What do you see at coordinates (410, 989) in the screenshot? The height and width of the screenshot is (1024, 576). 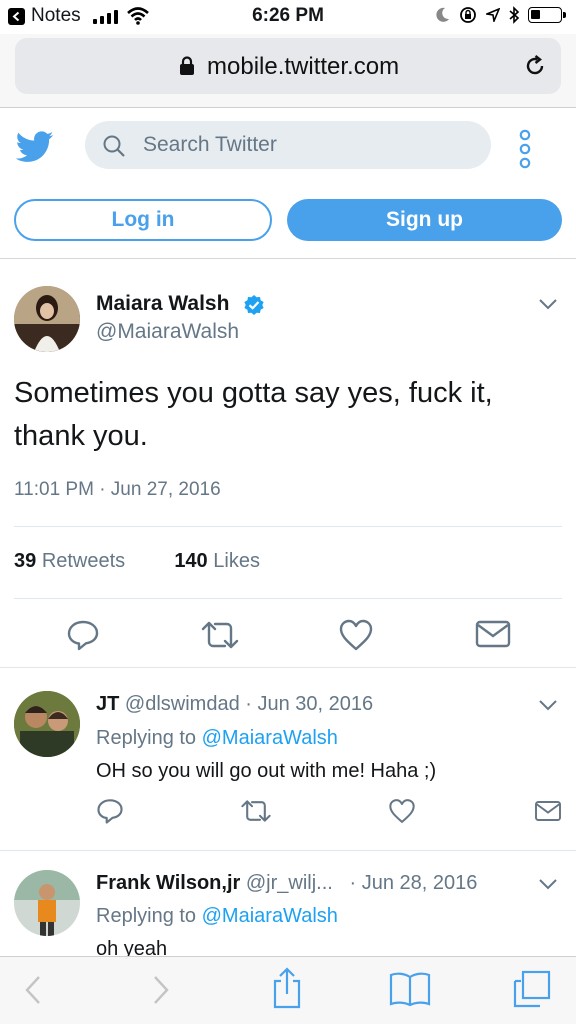 I see `book-icon` at bounding box center [410, 989].